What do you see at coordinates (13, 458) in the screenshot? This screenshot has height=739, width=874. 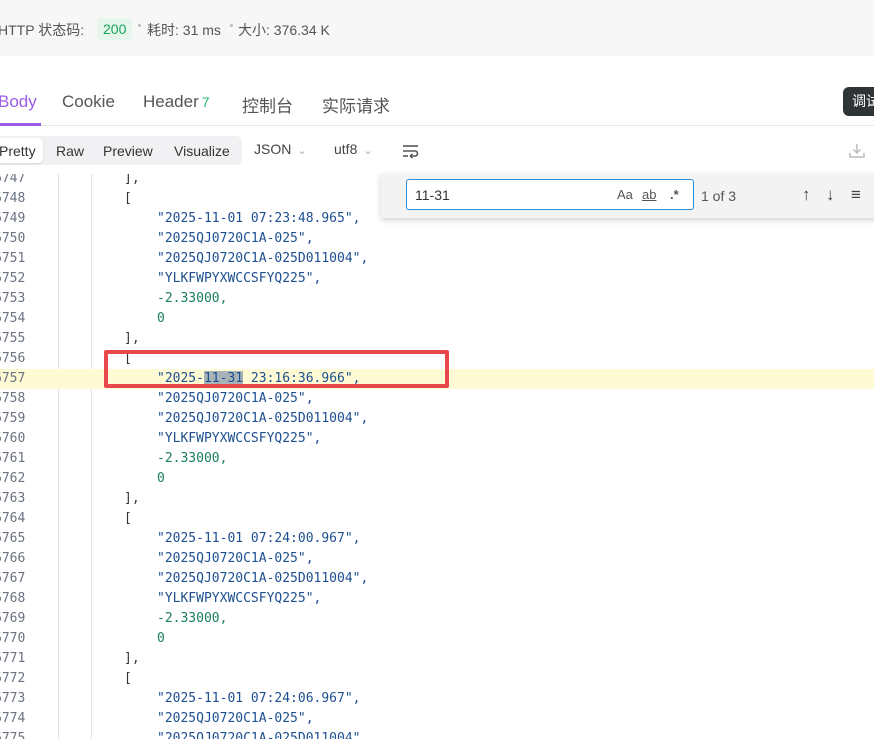 I see `line-number: 6761` at bounding box center [13, 458].